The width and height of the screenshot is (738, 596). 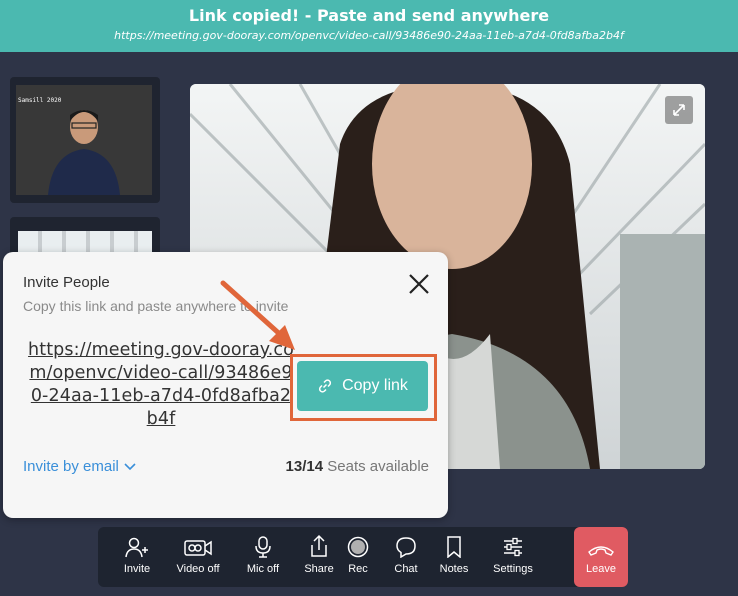 I want to click on notes-label: Notes, so click(x=454, y=569).